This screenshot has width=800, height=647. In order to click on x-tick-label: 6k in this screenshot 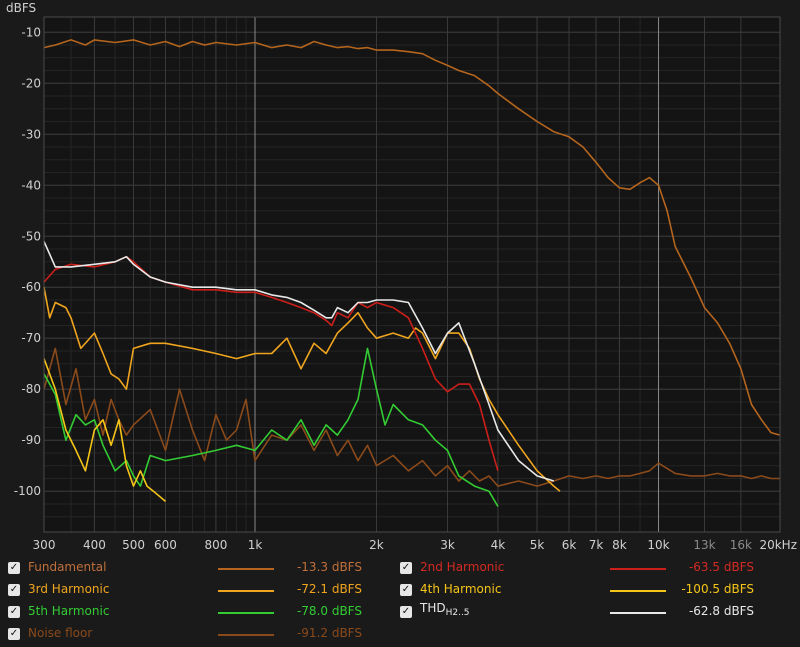, I will do `click(569, 545)`.